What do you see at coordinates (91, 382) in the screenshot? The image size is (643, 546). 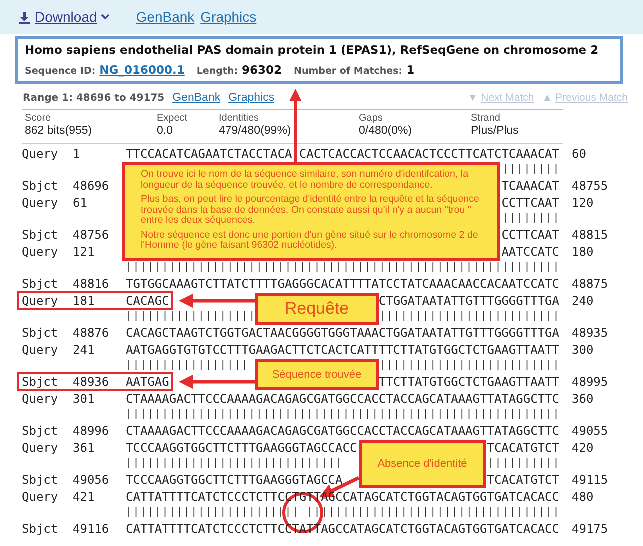 I see `position-number: 48936` at bounding box center [91, 382].